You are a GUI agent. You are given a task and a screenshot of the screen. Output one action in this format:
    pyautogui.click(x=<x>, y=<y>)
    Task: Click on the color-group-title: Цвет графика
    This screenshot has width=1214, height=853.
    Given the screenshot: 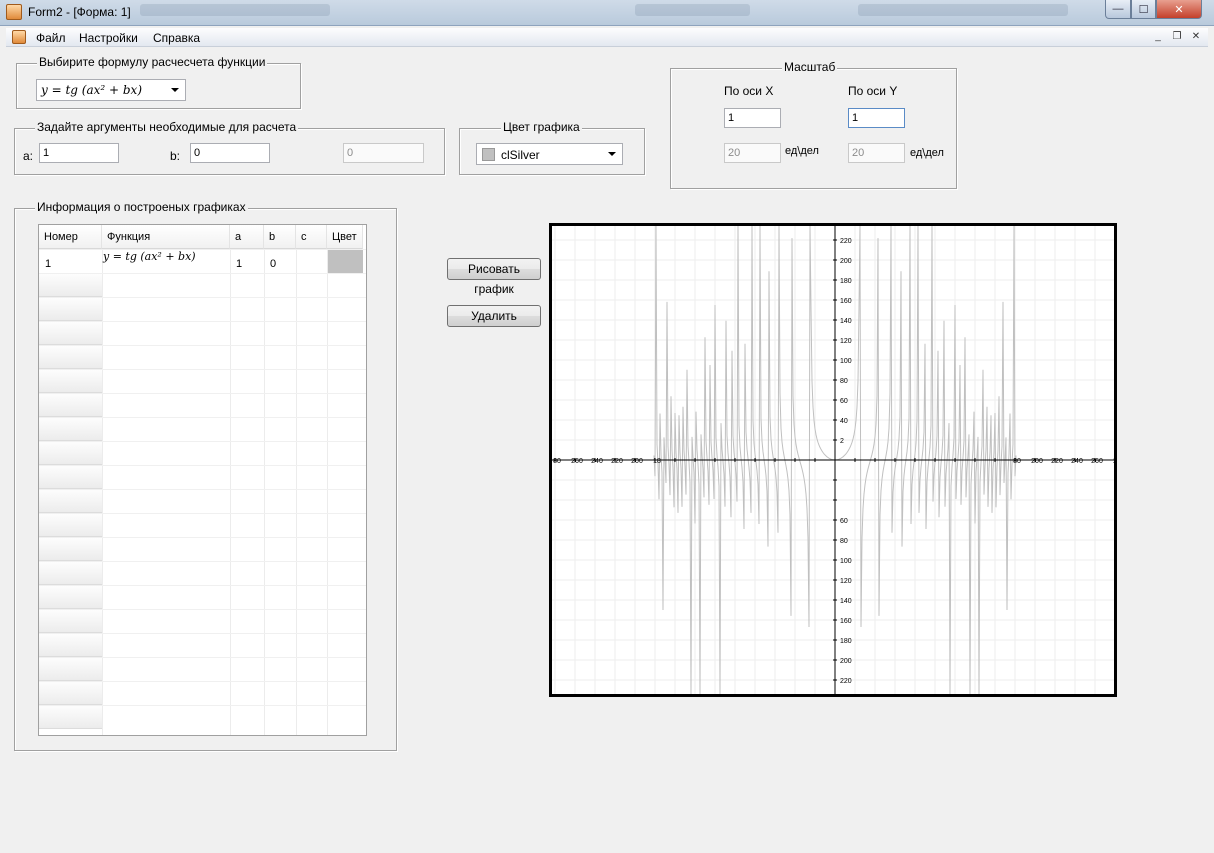 What is the action you would take?
    pyautogui.click(x=541, y=127)
    